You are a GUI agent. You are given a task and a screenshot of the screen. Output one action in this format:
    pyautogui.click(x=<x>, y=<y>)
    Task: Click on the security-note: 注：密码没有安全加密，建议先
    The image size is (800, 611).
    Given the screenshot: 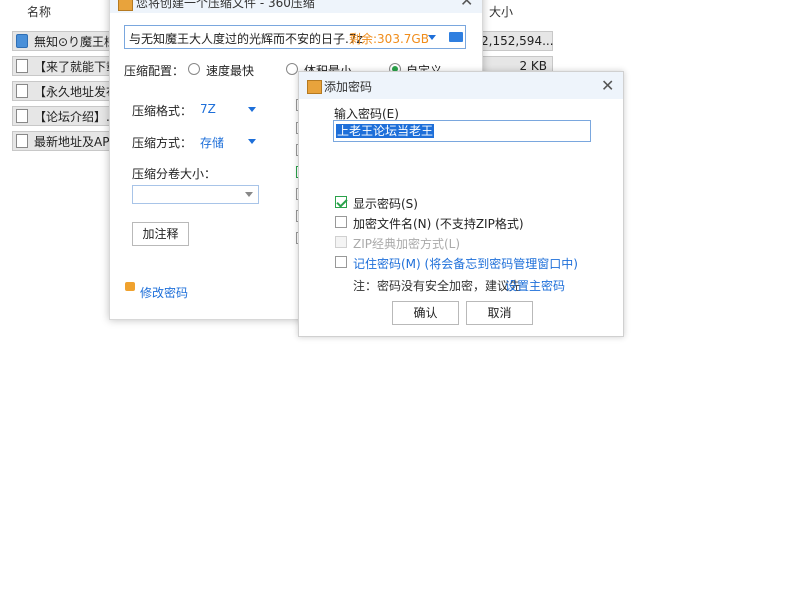 What is the action you would take?
    pyautogui.click(x=437, y=286)
    